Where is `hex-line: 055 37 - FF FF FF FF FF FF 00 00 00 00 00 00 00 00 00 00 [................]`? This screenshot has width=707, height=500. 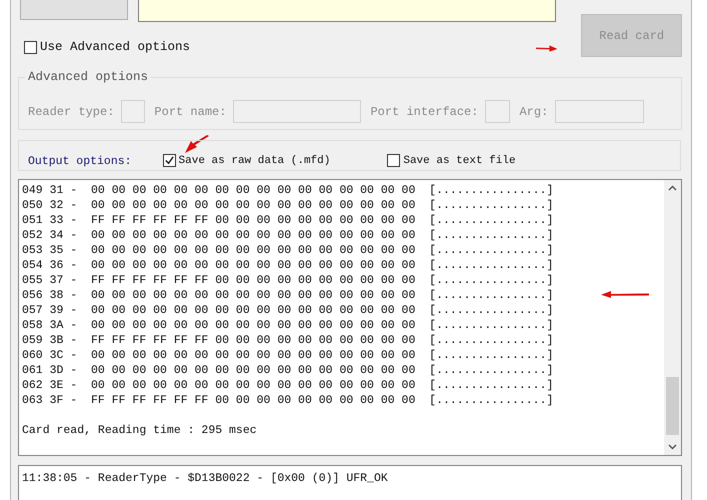 hex-line: 055 37 - FF FF FF FF FF FF 00 00 00 00 00 00 00 00 00 00 [................] is located at coordinates (288, 280).